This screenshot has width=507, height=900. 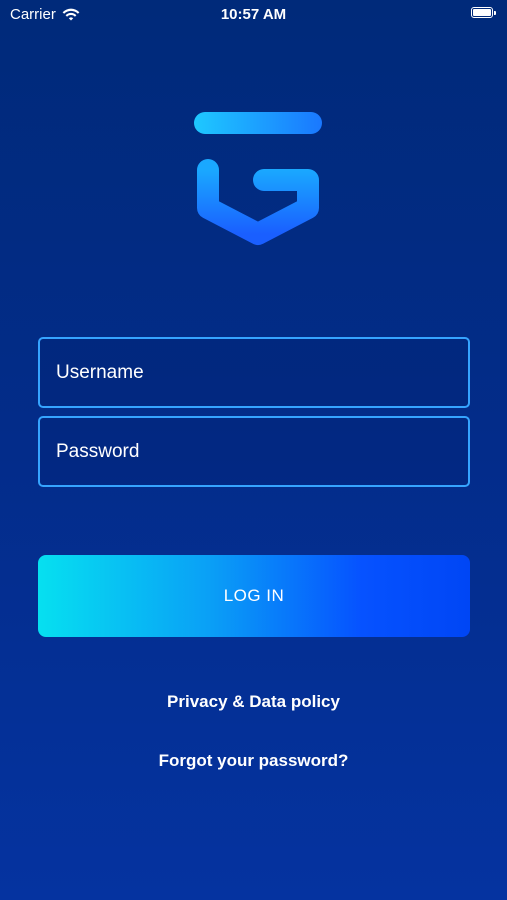 I want to click on battery-icon, so click(x=483, y=12).